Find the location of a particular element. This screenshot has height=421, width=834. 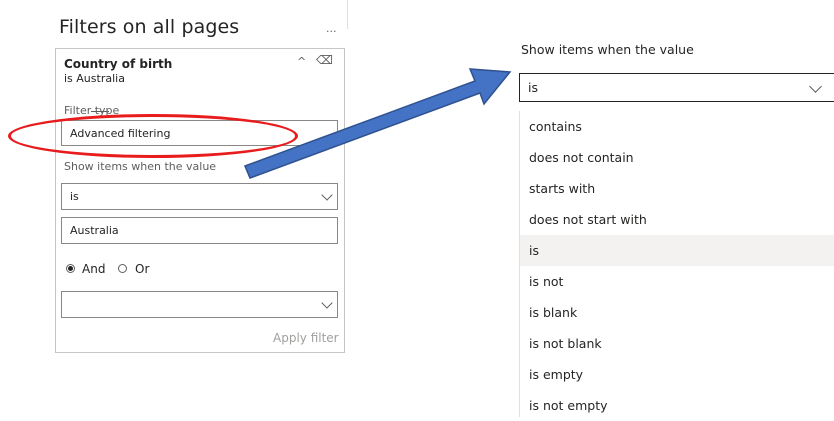

option-item: is not is located at coordinates (677, 281).